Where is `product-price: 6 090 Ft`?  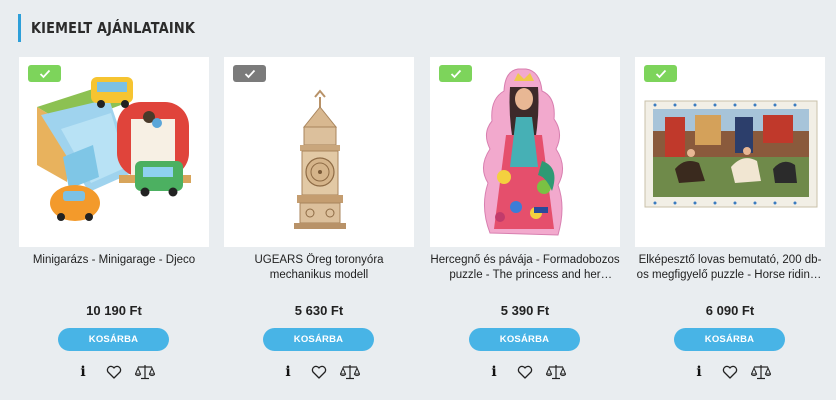 product-price: 6 090 Ft is located at coordinates (730, 310).